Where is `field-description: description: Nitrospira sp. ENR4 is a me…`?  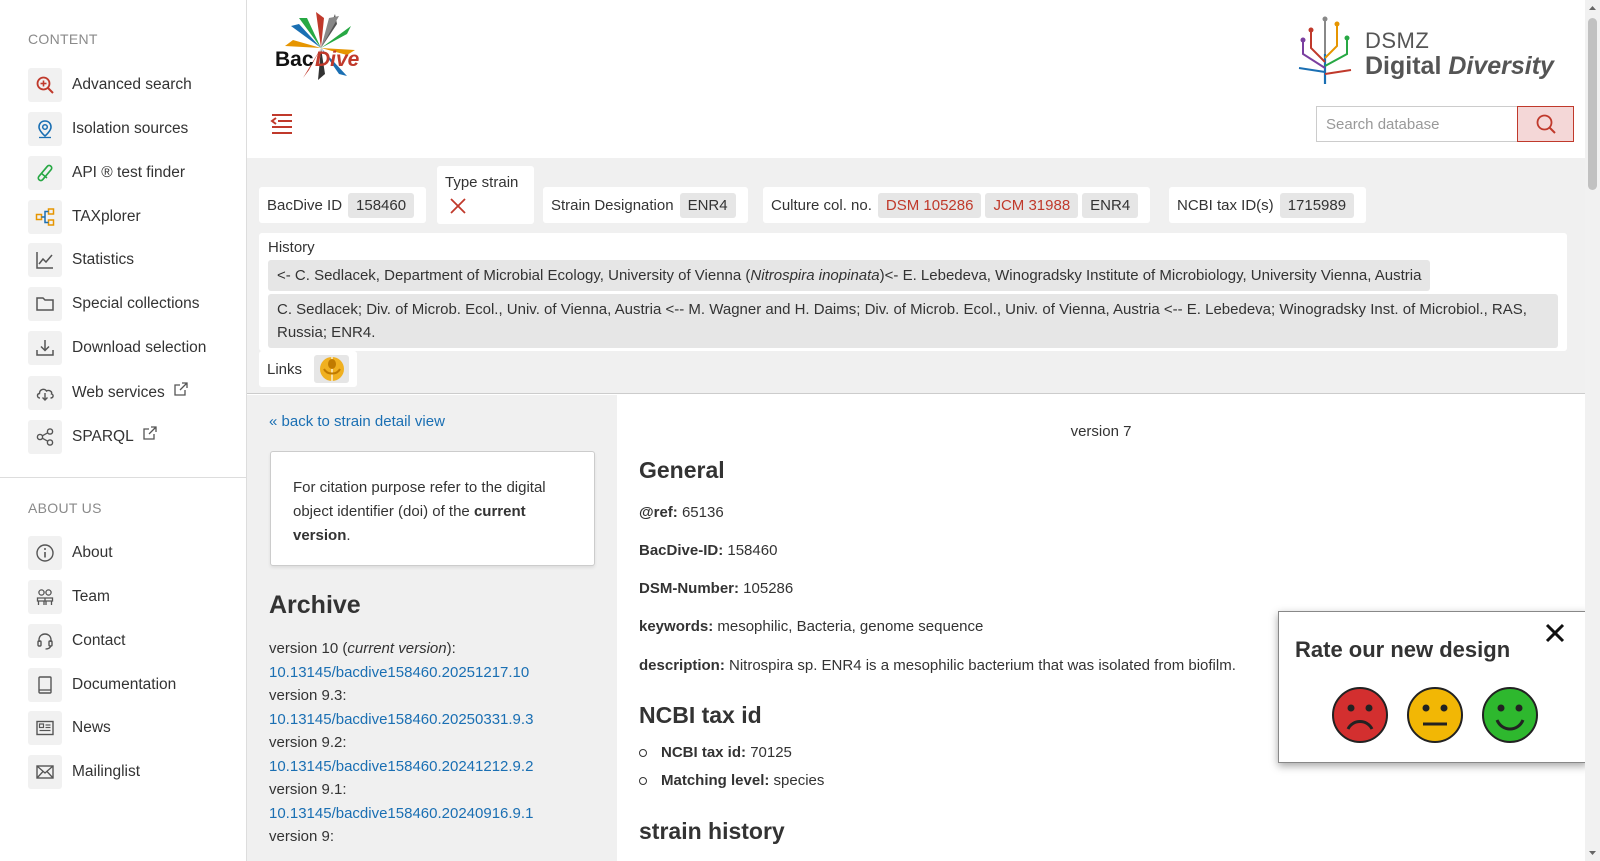 field-description: description: Nitrospira sp. ENR4 is a me… is located at coordinates (937, 665).